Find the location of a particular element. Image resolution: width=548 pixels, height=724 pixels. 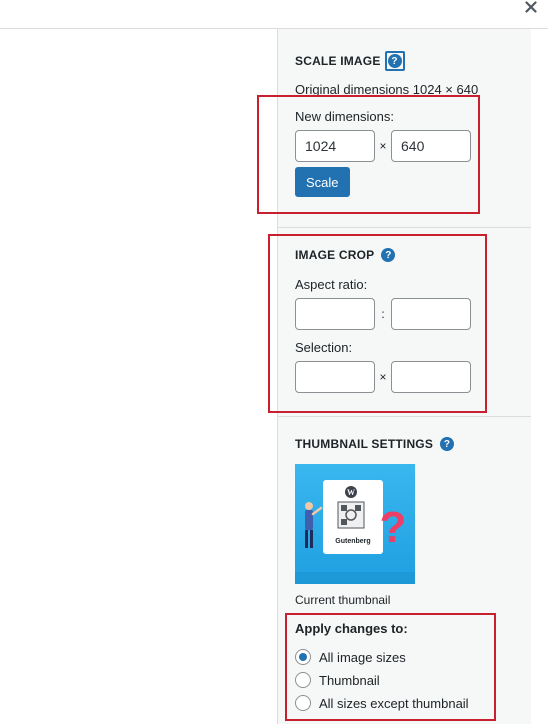

modal-top-bar is located at coordinates (274, 14).